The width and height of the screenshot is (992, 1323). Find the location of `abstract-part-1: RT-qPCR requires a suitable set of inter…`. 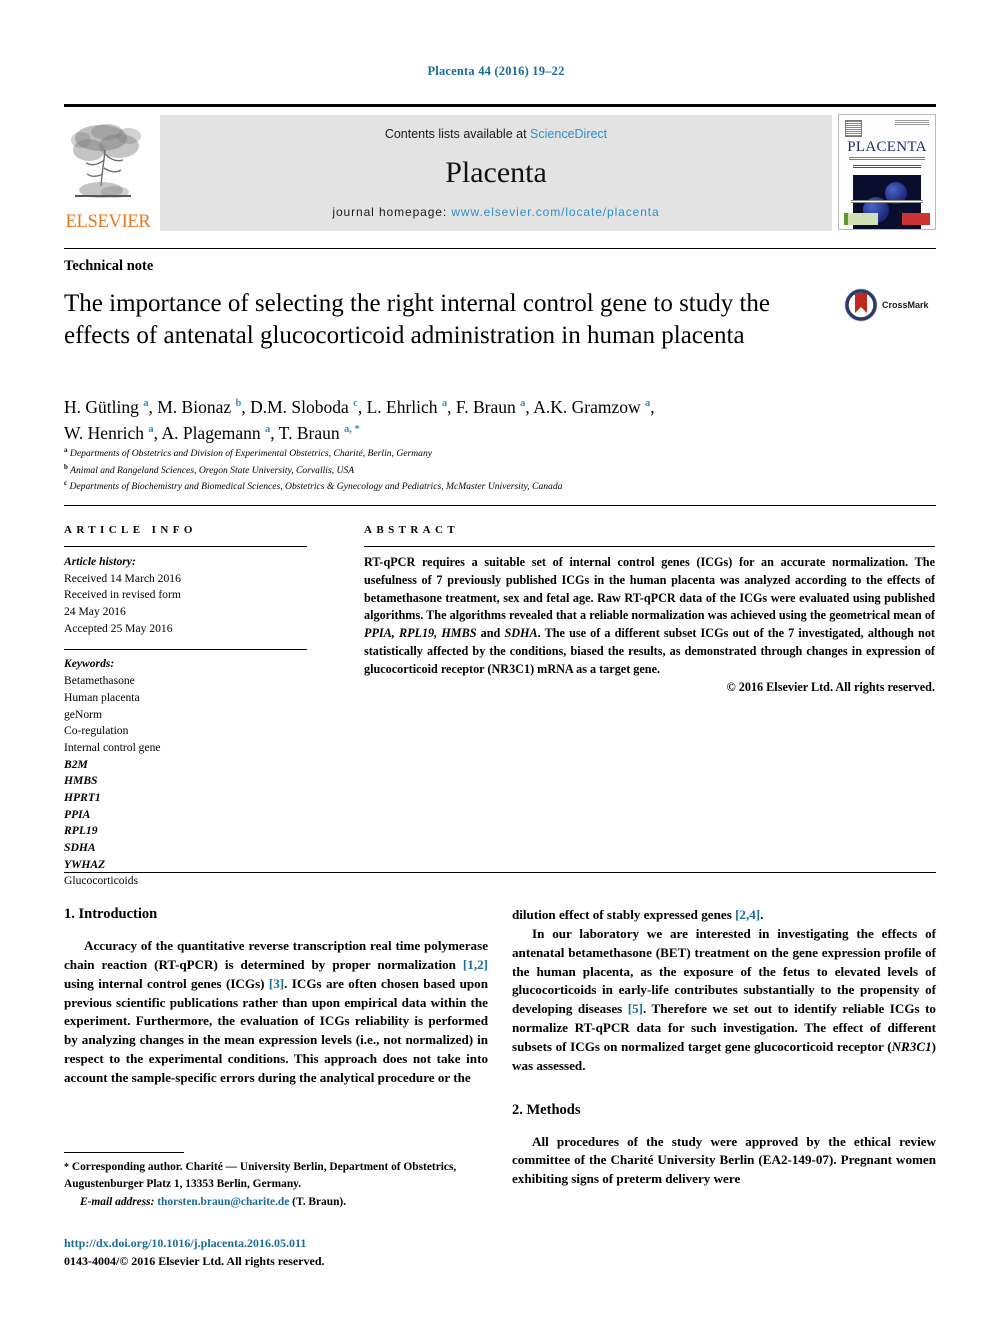

abstract-part-1: RT-qPCR requires a suitable set of inter… is located at coordinates (649, 589).